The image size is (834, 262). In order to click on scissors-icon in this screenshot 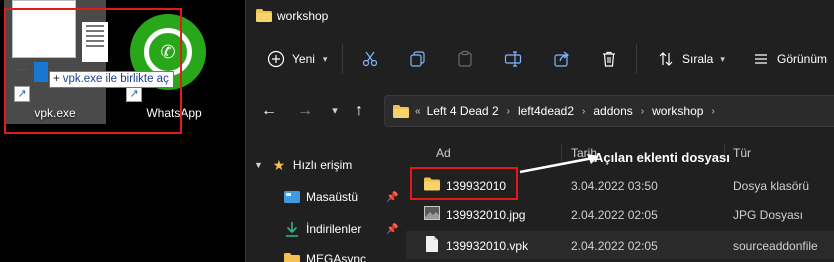, I will do `click(370, 59)`.